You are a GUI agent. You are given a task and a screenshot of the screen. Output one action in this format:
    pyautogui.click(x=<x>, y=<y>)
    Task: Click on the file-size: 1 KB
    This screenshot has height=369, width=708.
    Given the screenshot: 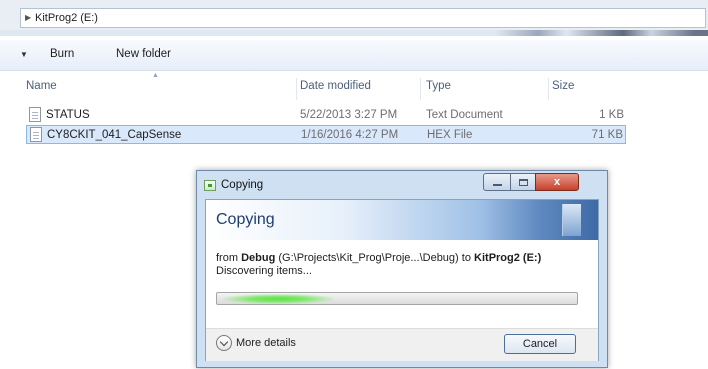 What is the action you would take?
    pyautogui.click(x=611, y=115)
    